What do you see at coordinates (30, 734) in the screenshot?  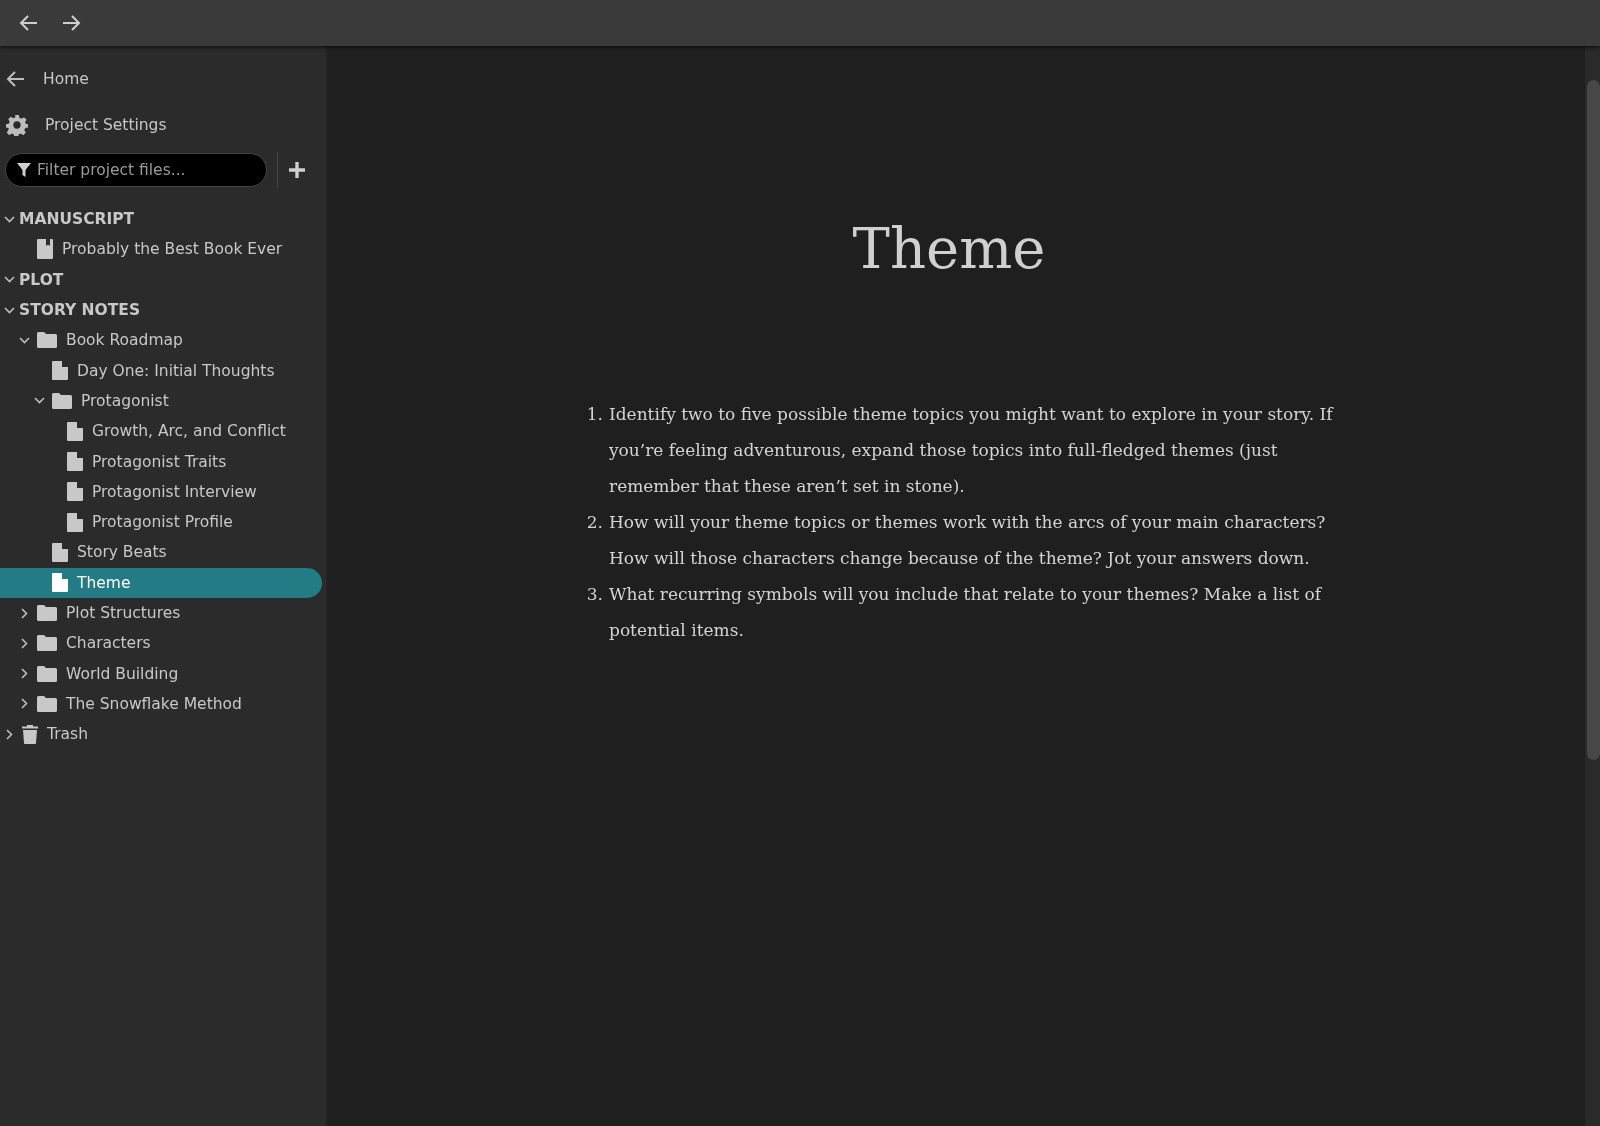 I see `trash-icon` at bounding box center [30, 734].